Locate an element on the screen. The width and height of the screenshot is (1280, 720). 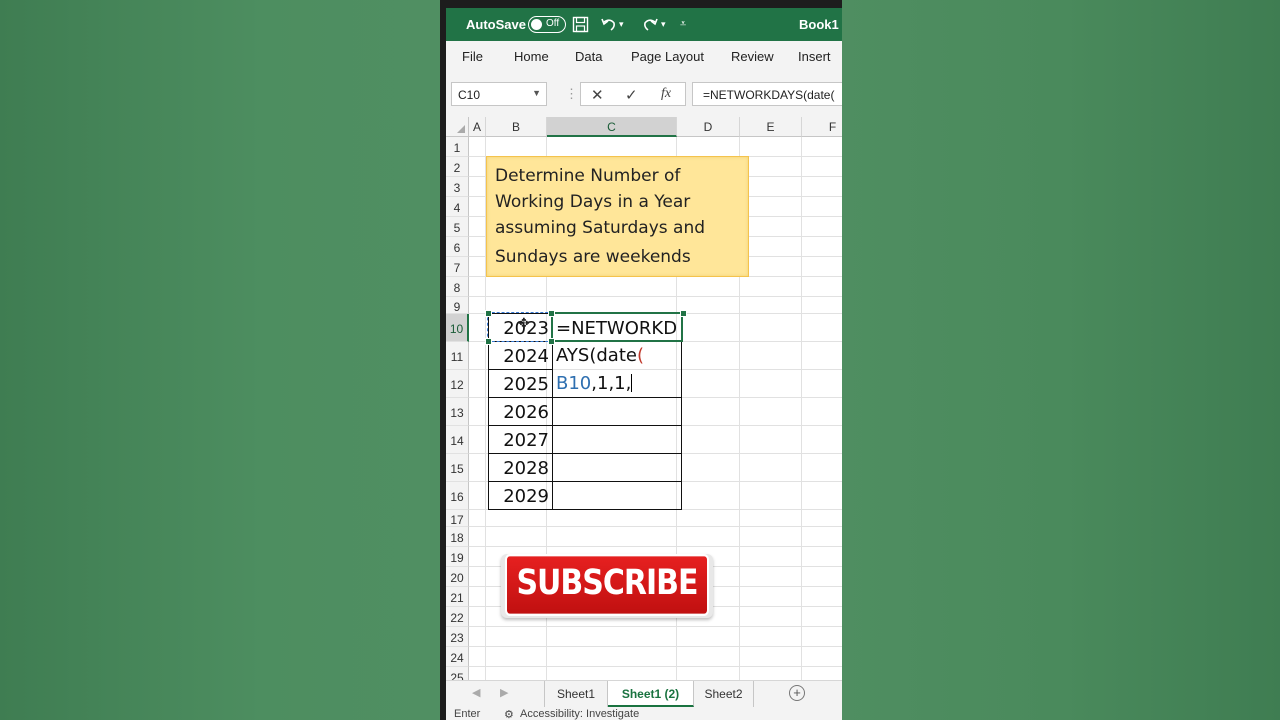
customize-icon: ⩡ is located at coordinates (683, 24).